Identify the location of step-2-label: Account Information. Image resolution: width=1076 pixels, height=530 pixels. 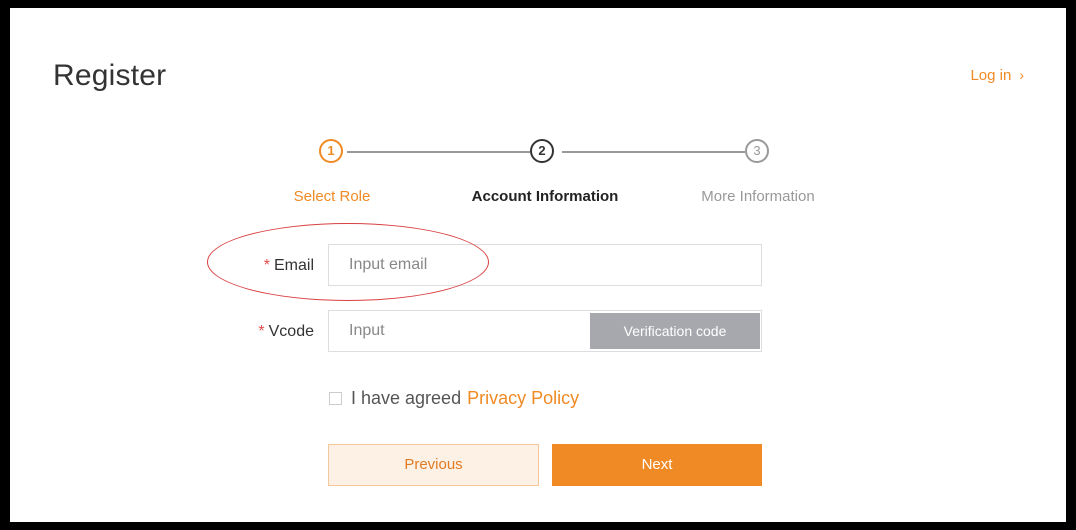
(545, 196).